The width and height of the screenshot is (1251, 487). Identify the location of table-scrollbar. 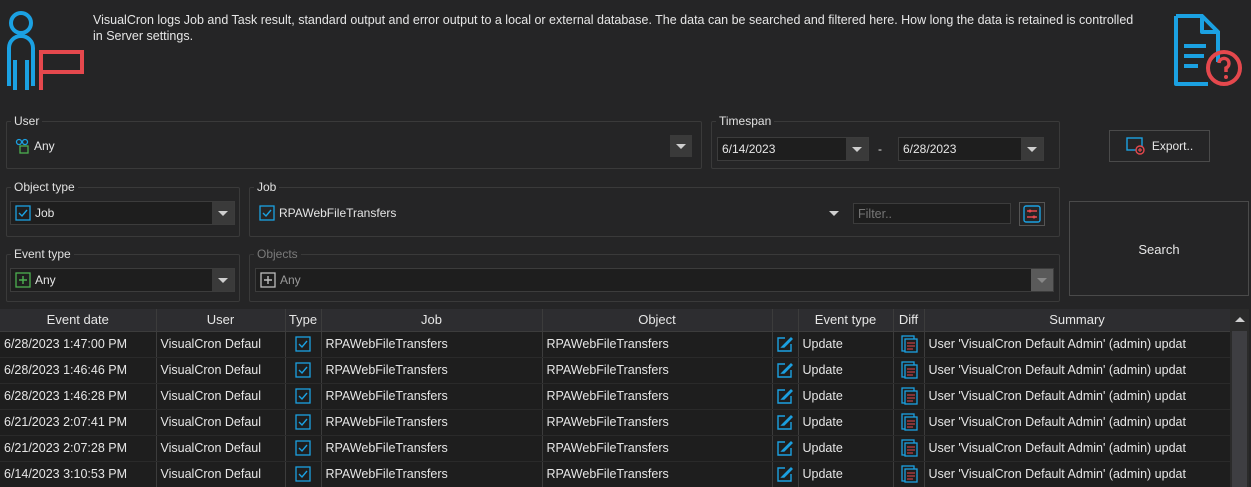
(1239, 398).